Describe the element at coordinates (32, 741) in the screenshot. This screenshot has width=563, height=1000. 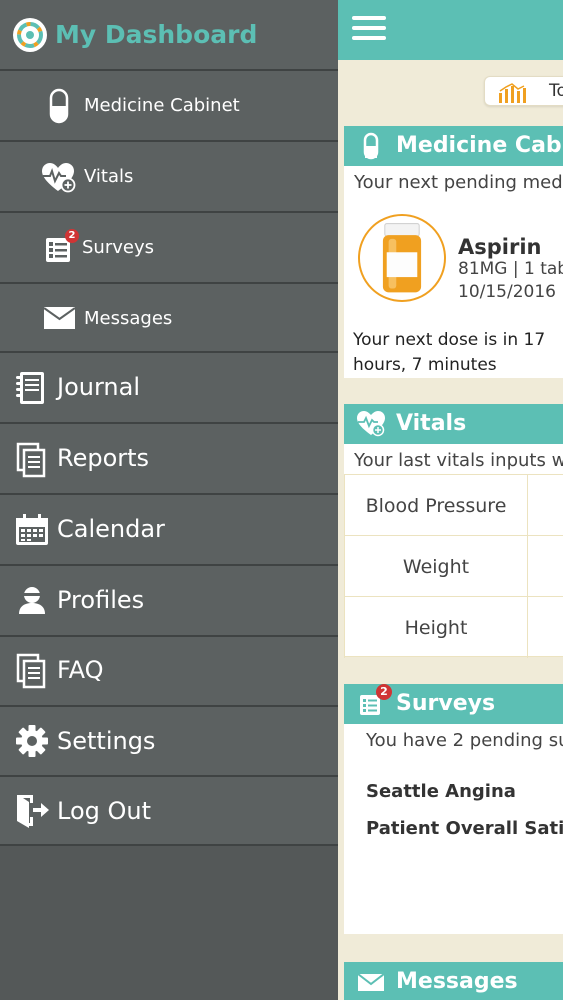
I see `gear-icon` at that location.